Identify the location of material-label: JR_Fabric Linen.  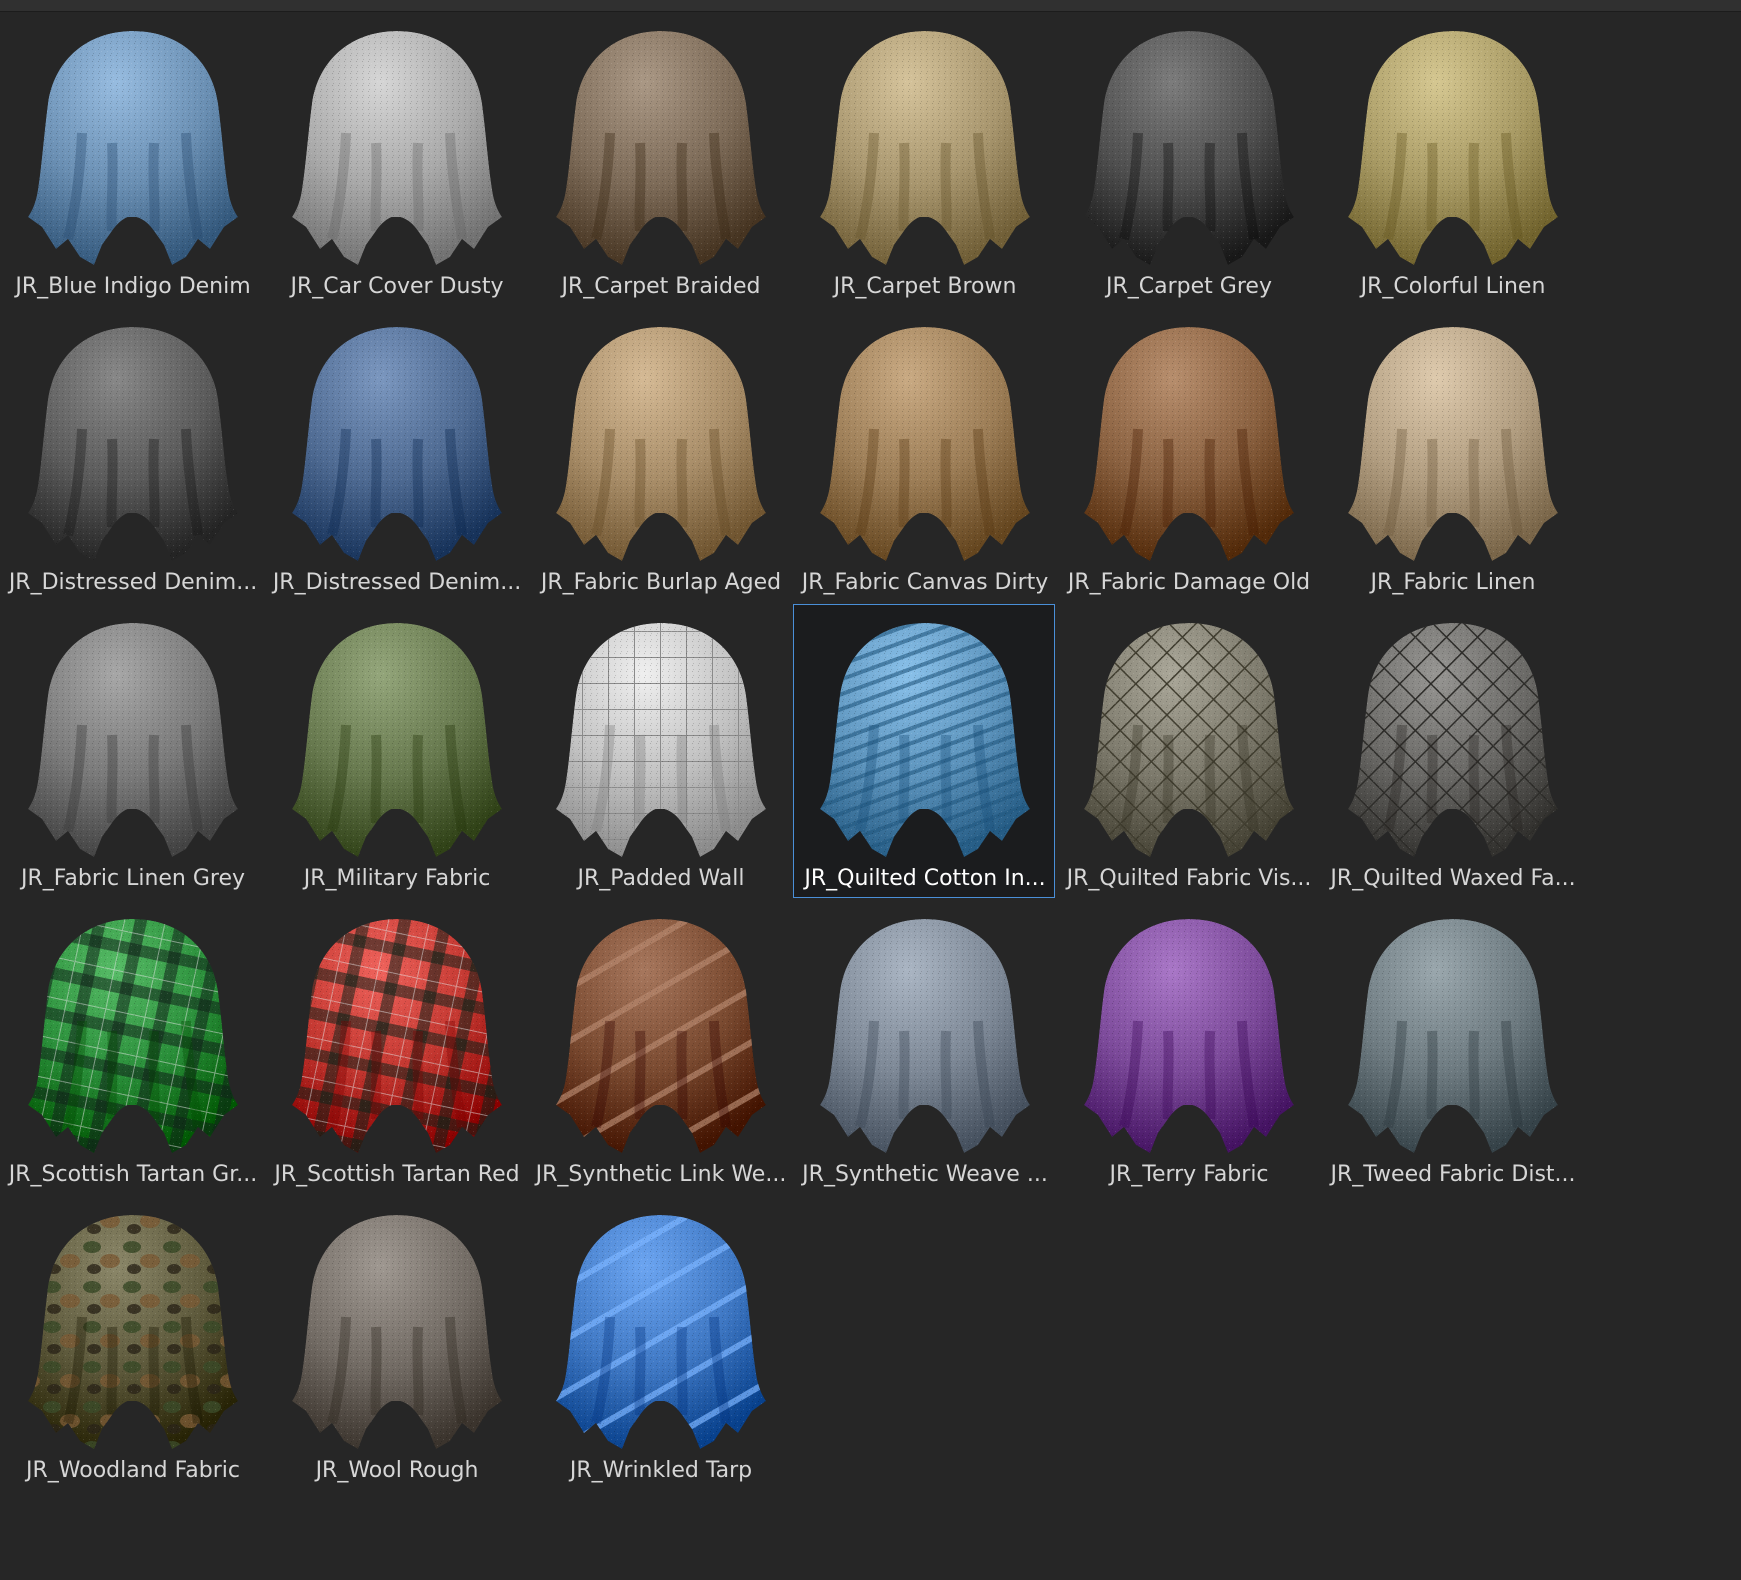
(1453, 582).